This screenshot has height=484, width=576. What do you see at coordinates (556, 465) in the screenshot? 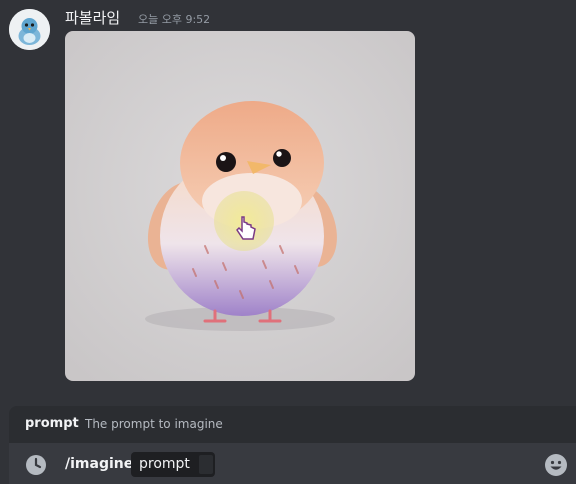
I see `emoji-icon` at bounding box center [556, 465].